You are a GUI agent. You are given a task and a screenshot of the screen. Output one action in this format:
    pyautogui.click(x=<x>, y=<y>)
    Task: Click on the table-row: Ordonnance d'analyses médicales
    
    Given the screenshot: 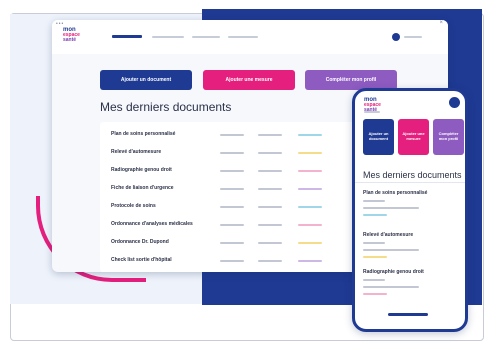 What is the action you would take?
    pyautogui.click(x=230, y=225)
    